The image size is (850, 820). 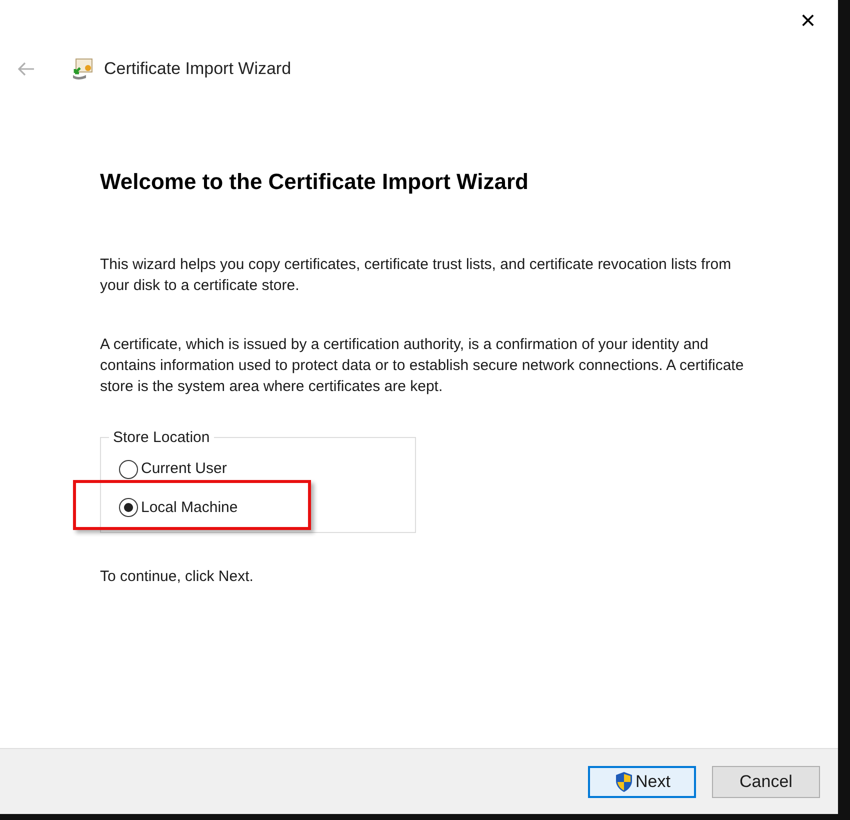 What do you see at coordinates (198, 69) in the screenshot?
I see `window-title: Certificate Import Wizard` at bounding box center [198, 69].